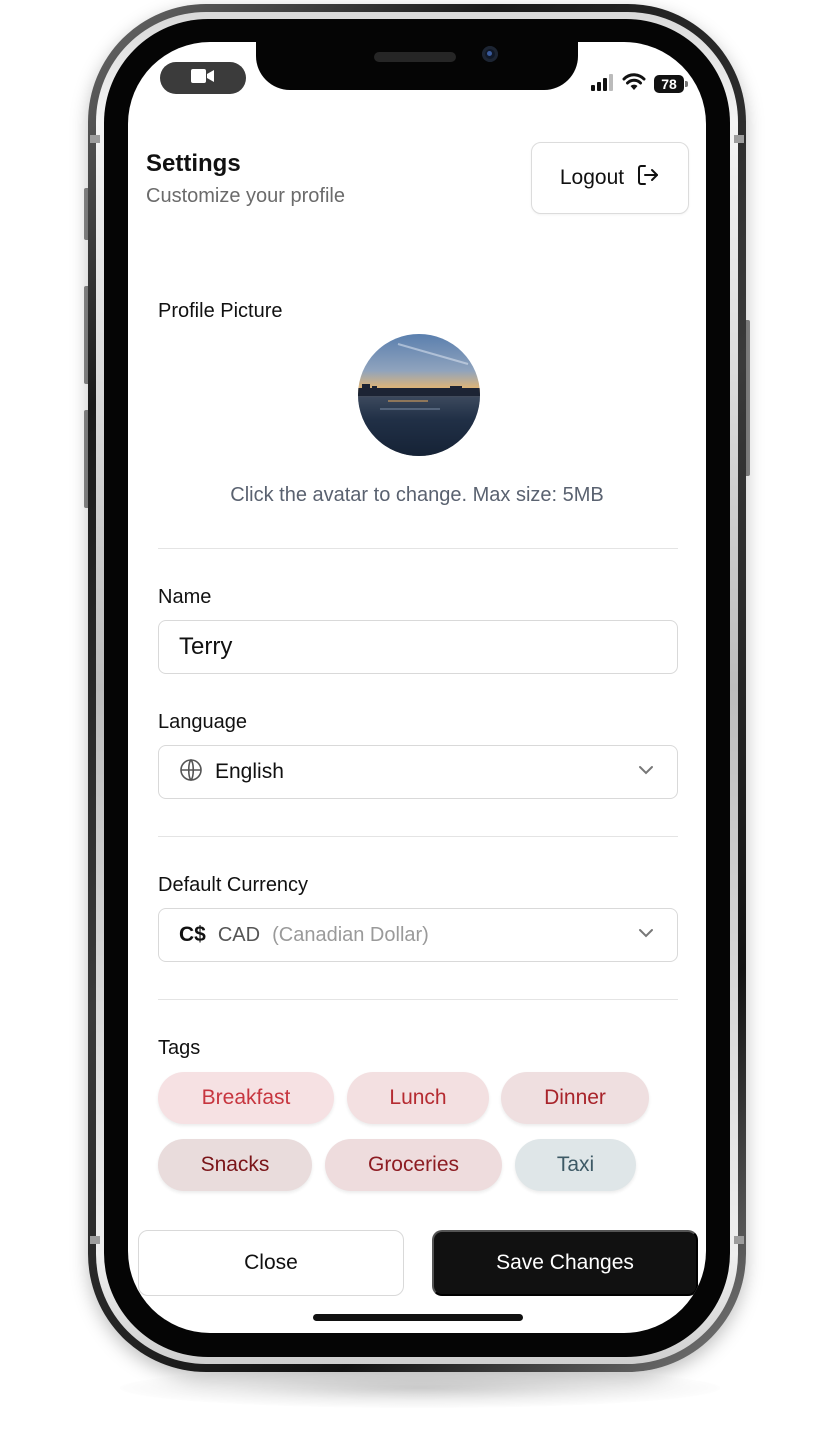 This screenshot has height=1442, width=834. Describe the element at coordinates (245, 196) in the screenshot. I see `page-subtitle: Customize your profile` at that location.